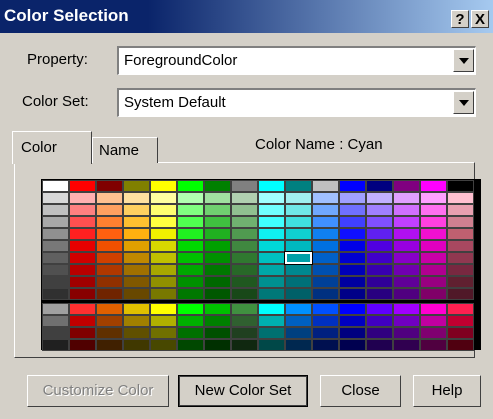 The width and height of the screenshot is (493, 419). I want to click on close-icon: X, so click(480, 19).